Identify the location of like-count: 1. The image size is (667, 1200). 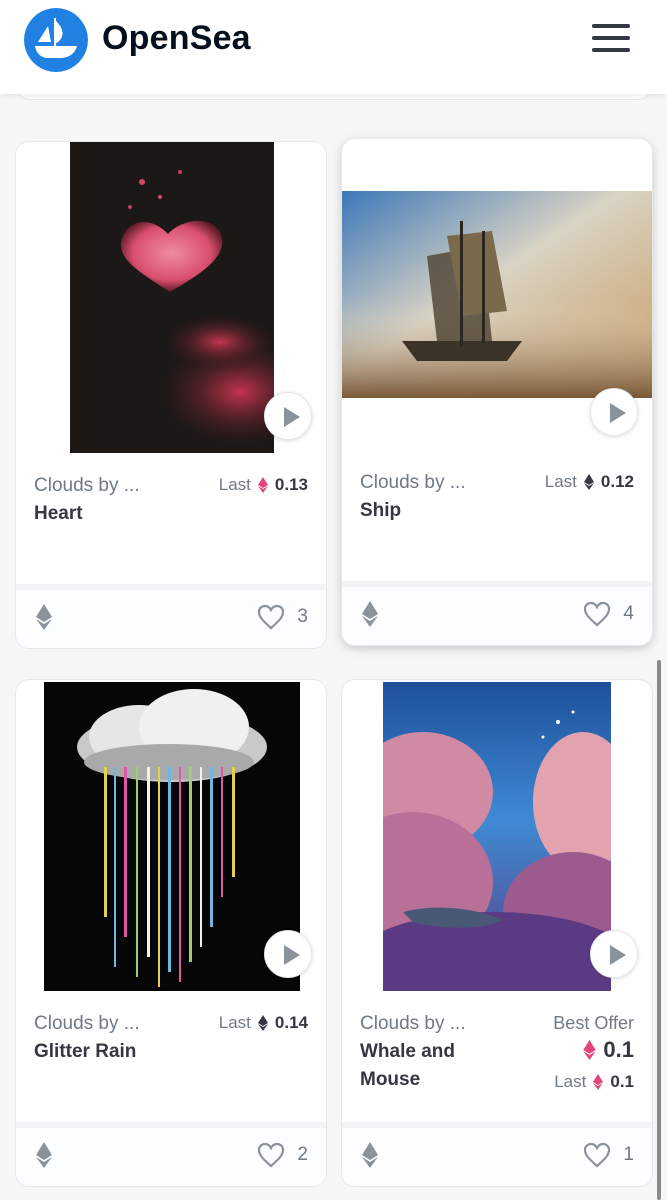
(628, 1154).